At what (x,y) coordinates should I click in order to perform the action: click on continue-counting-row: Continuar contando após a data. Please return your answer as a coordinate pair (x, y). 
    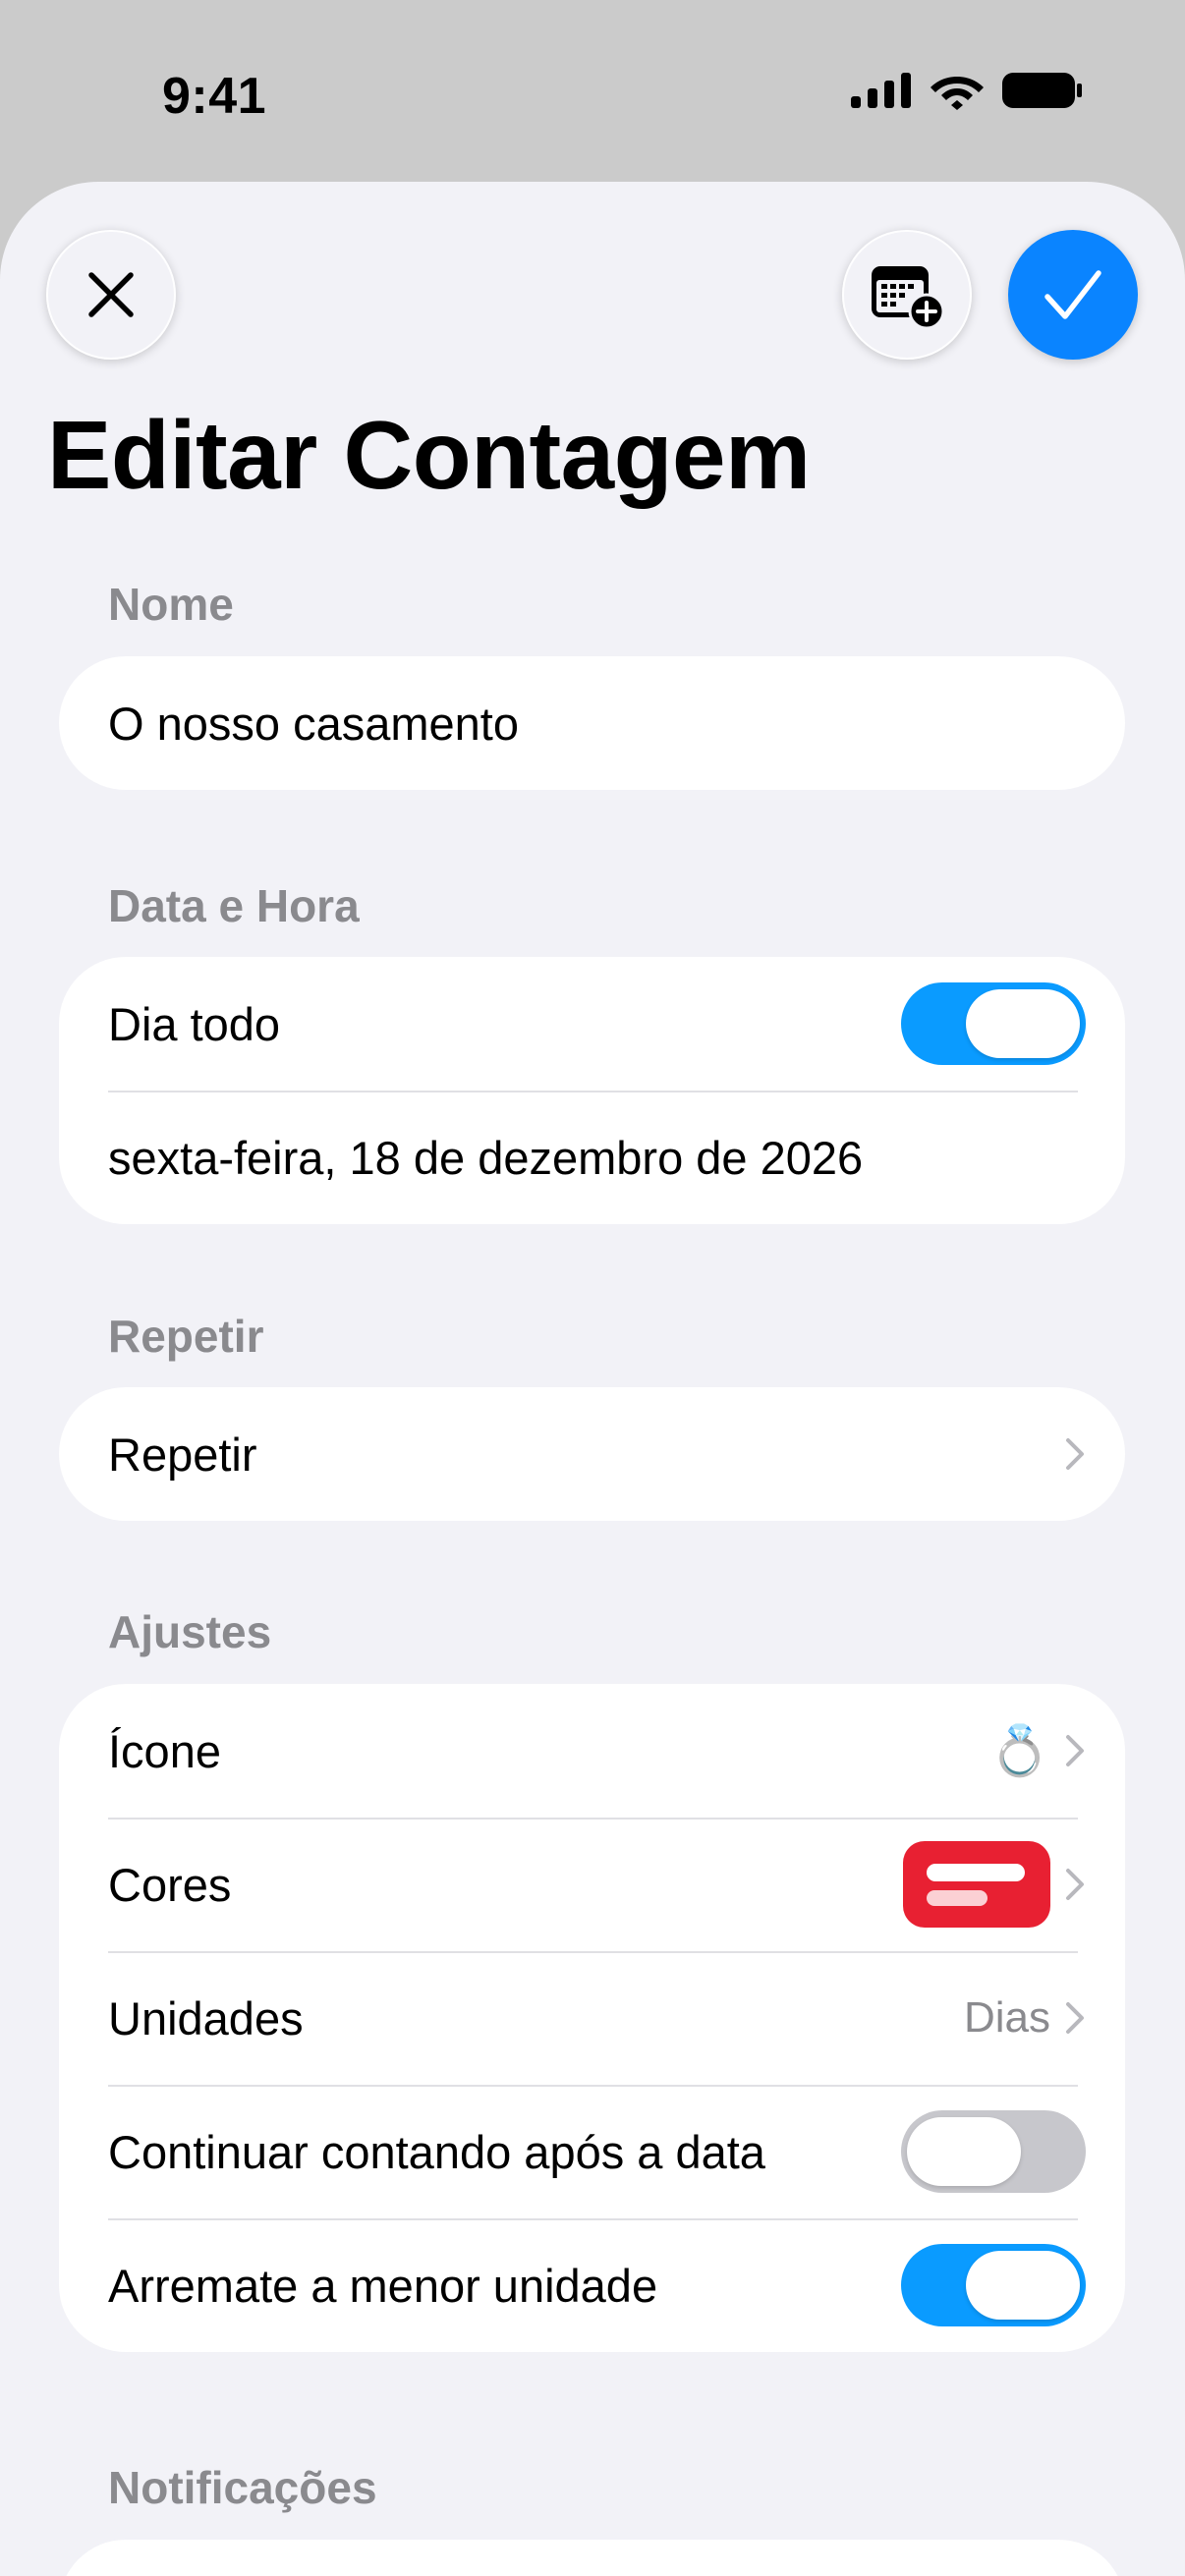
    Looking at the image, I should click on (592, 2151).